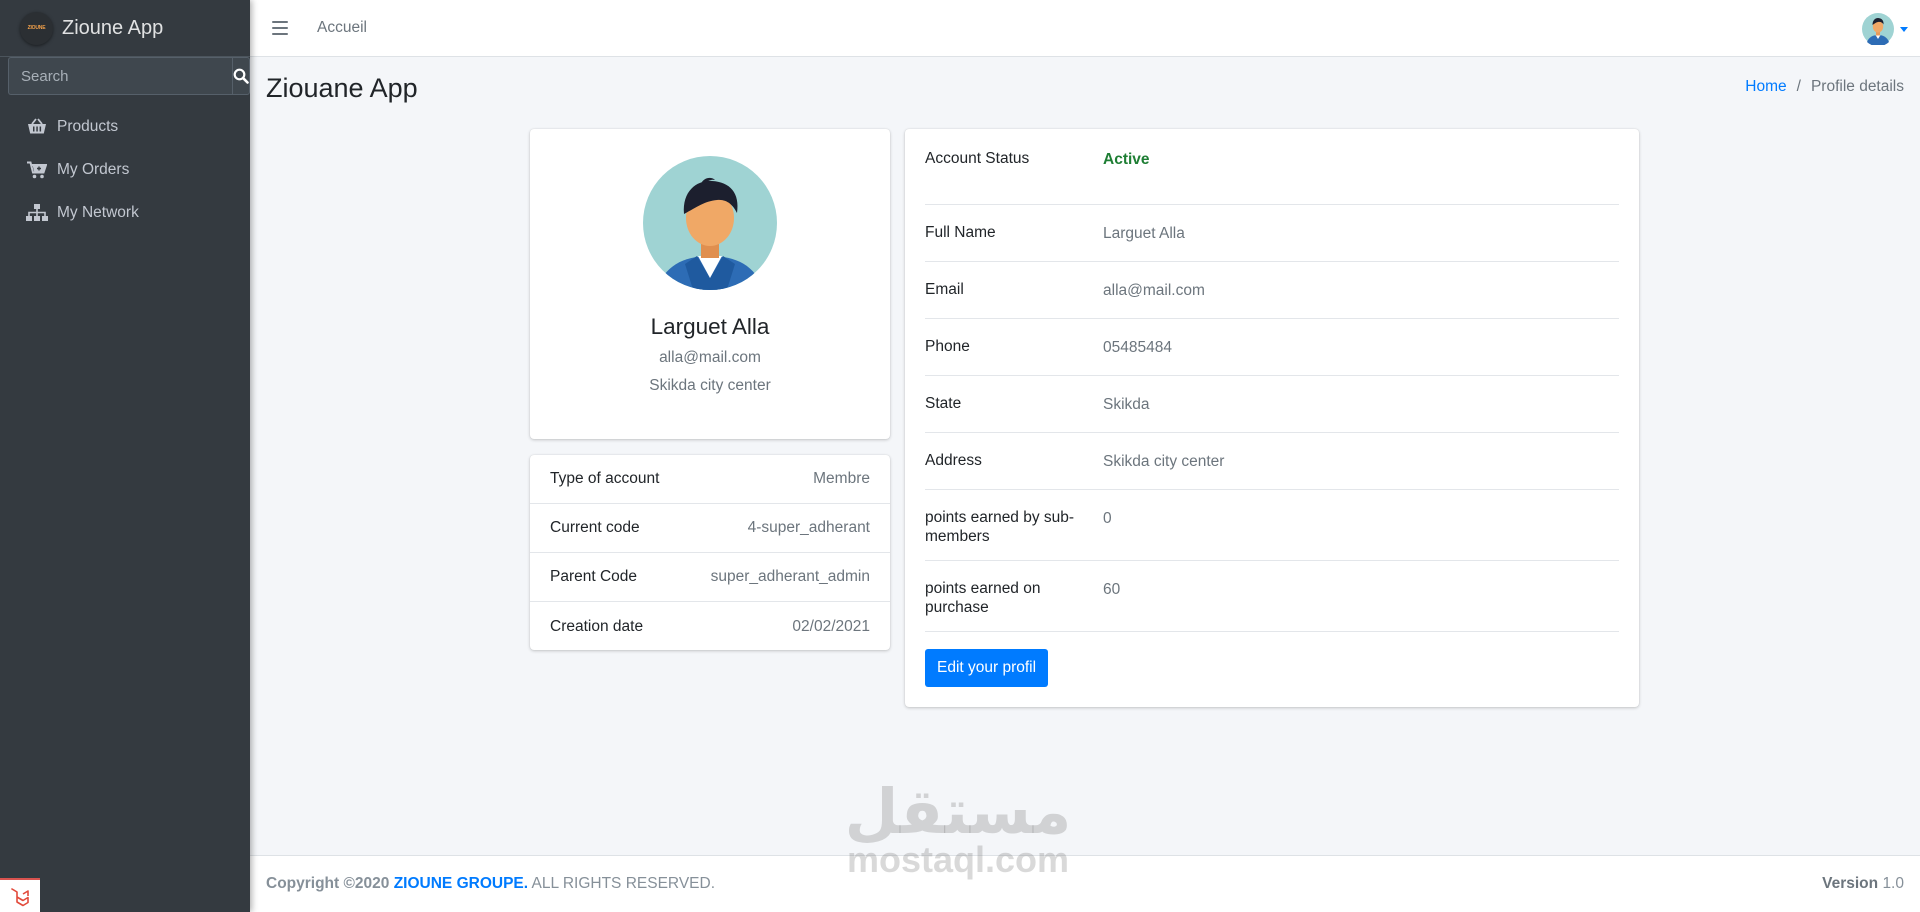 The height and width of the screenshot is (912, 1920). I want to click on brand-logo: ZIOUNE, so click(36, 28).